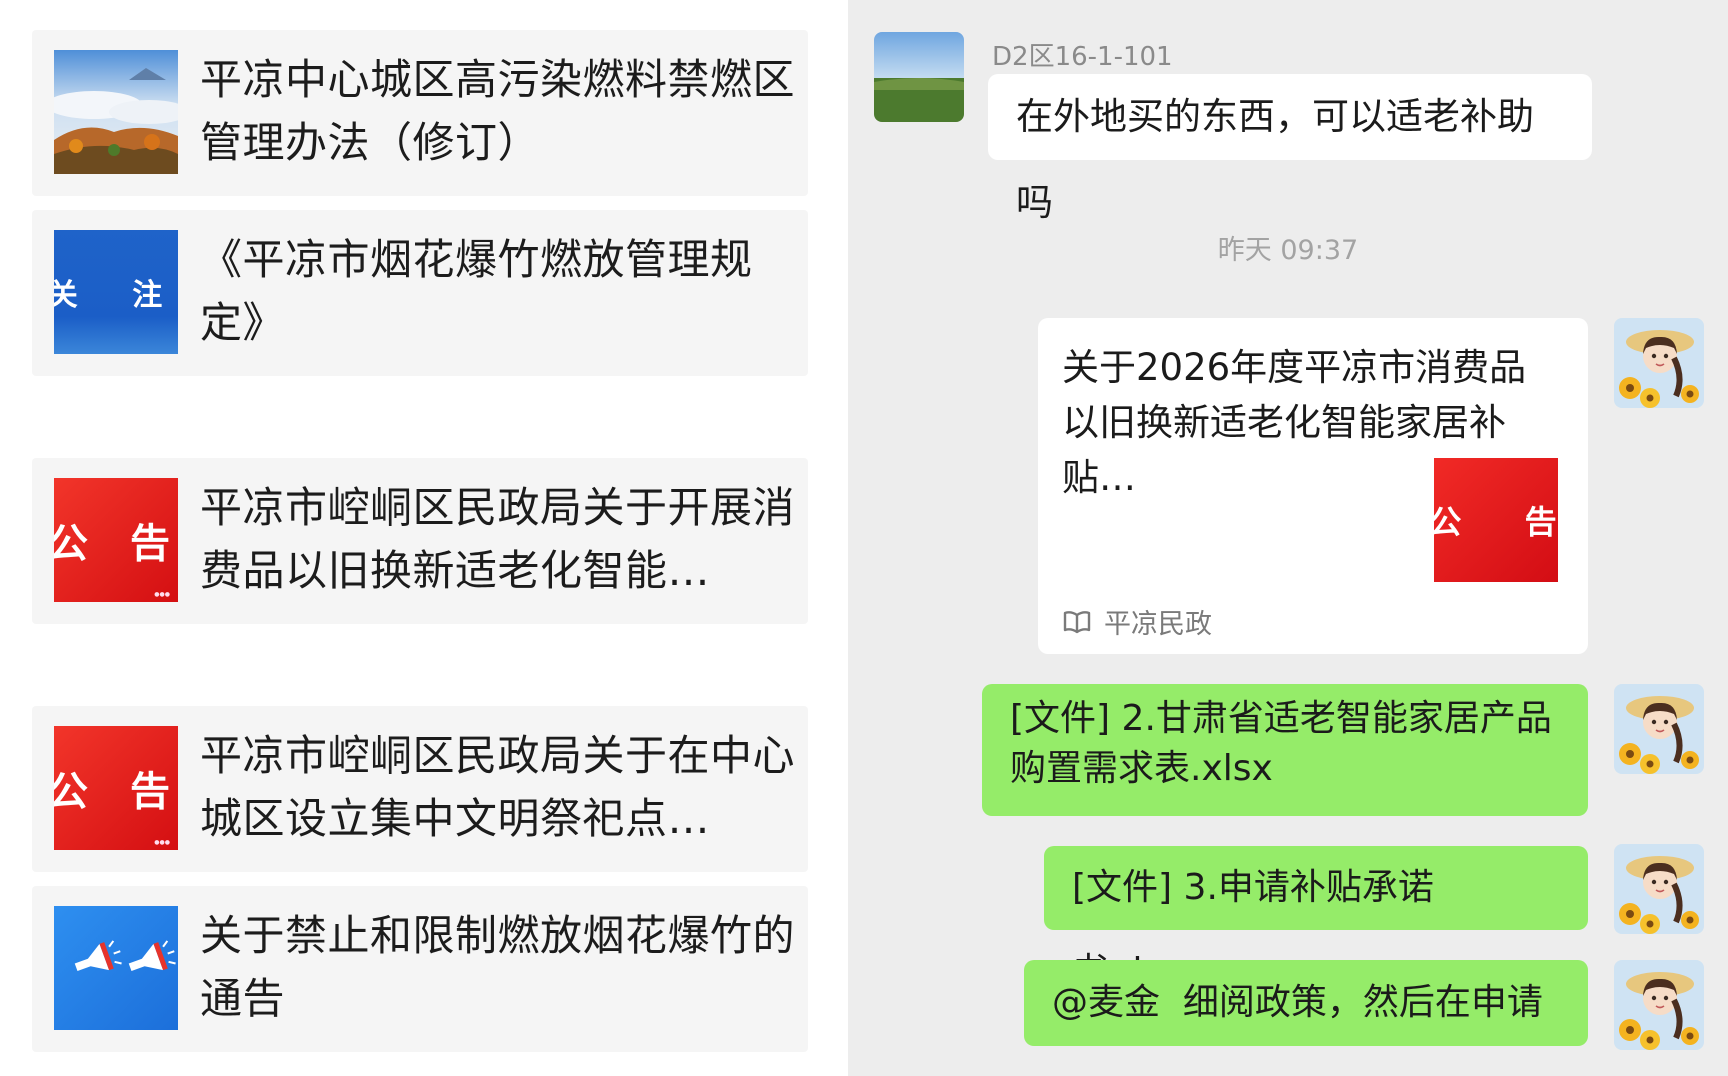 The width and height of the screenshot is (1728, 1076). Describe the element at coordinates (919, 77) in the screenshot. I see `sender-avatar` at that location.